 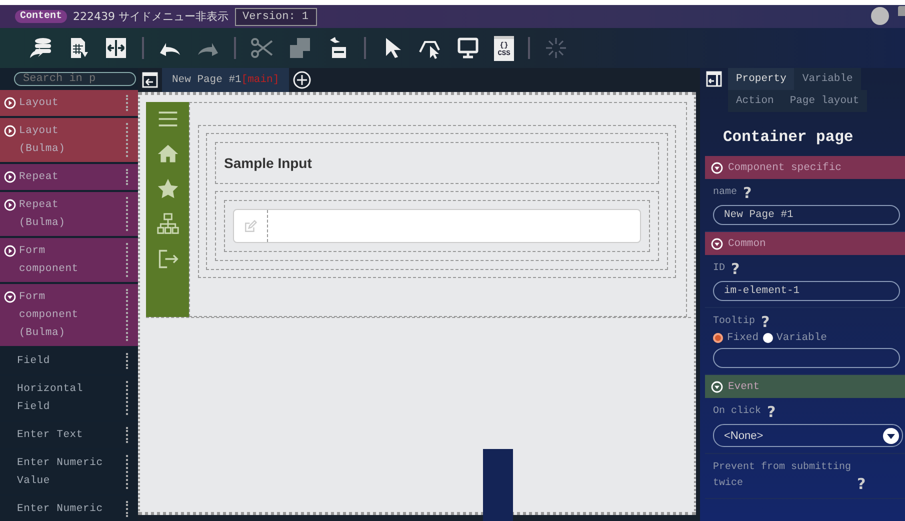 I want to click on text-field: im-element-1, so click(x=806, y=291).